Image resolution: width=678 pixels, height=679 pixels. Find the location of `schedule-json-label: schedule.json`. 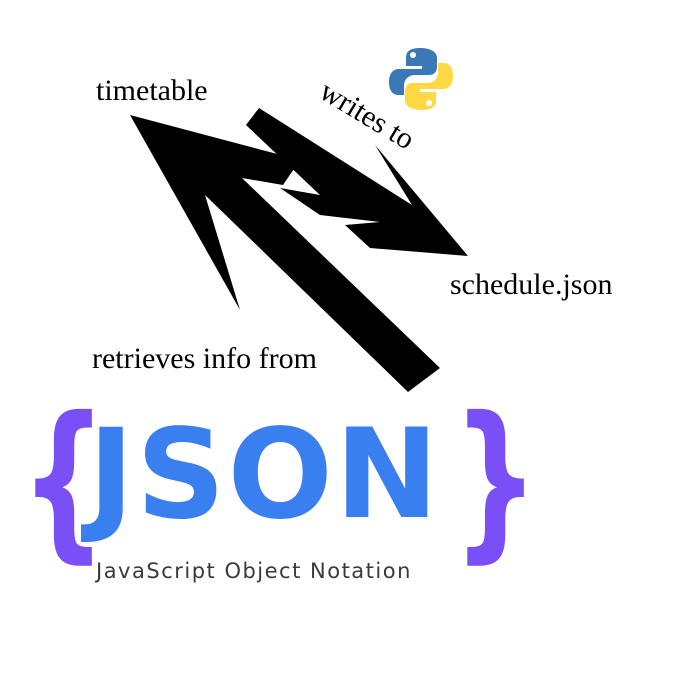

schedule-json-label: schedule.json is located at coordinates (531, 284).